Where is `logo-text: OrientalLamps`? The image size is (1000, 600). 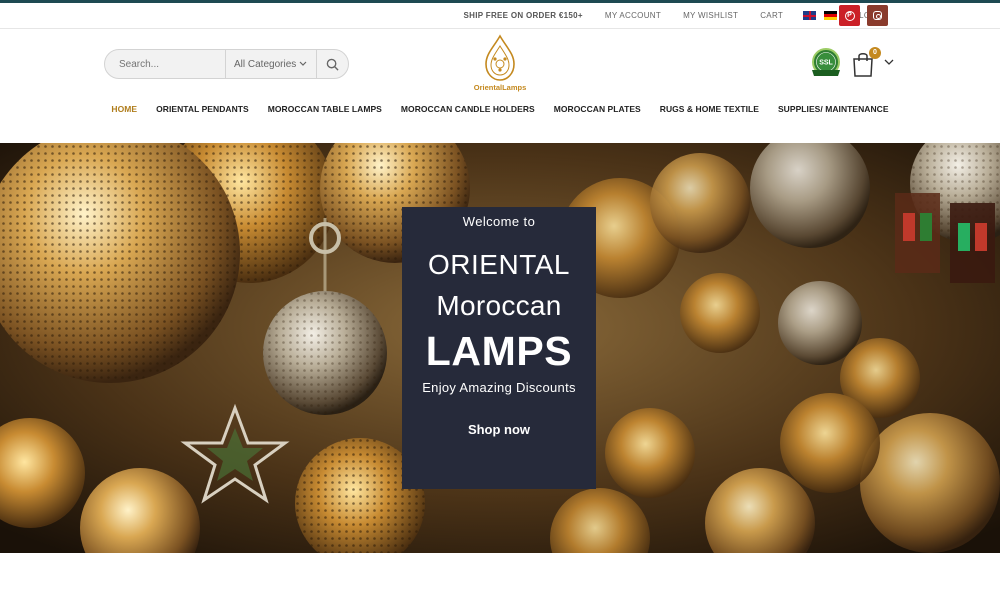 logo-text: OrientalLamps is located at coordinates (500, 87).